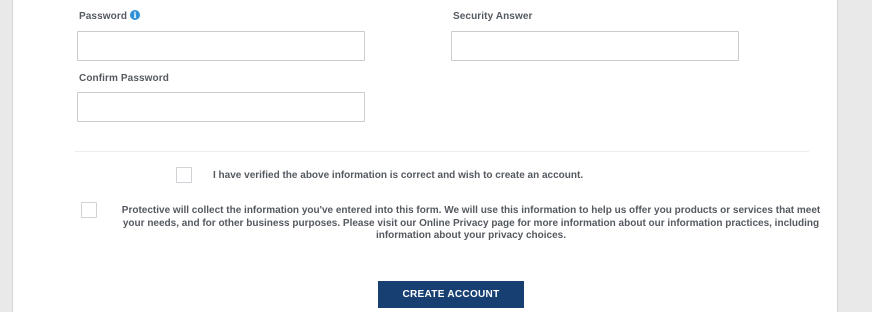 The image size is (872, 312). Describe the element at coordinates (221, 46) in the screenshot. I see `password-input` at that location.